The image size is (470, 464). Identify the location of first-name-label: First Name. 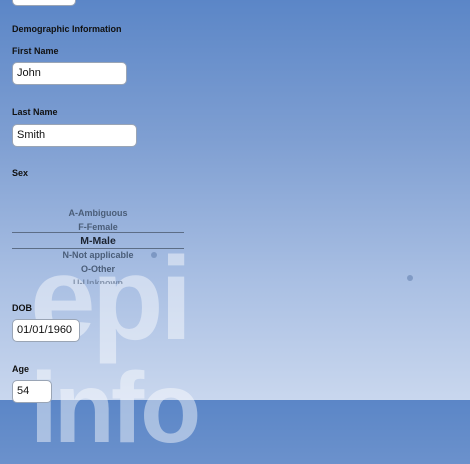
(35, 51).